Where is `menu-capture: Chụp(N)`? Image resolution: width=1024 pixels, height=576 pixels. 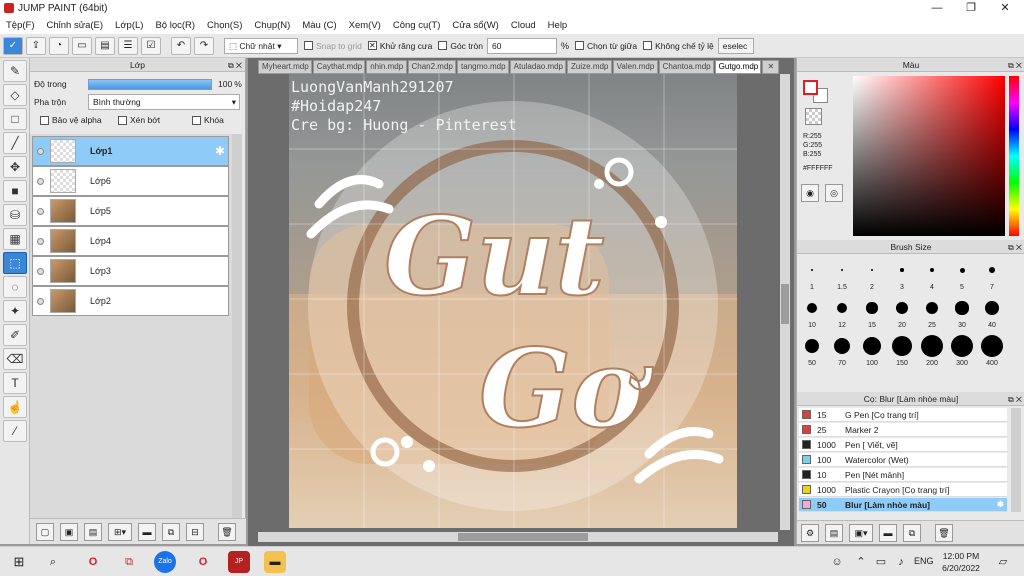 menu-capture: Chụp(N) is located at coordinates (272, 25).